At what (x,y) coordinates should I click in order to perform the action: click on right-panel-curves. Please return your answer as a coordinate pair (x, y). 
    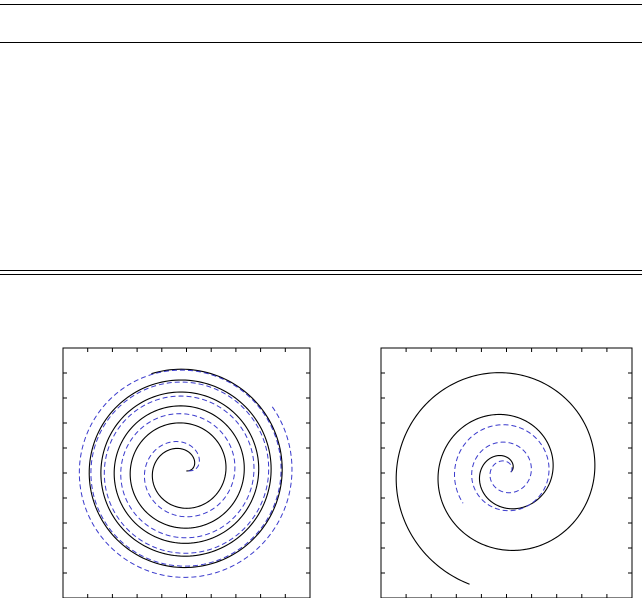
    Looking at the image, I should click on (495, 478).